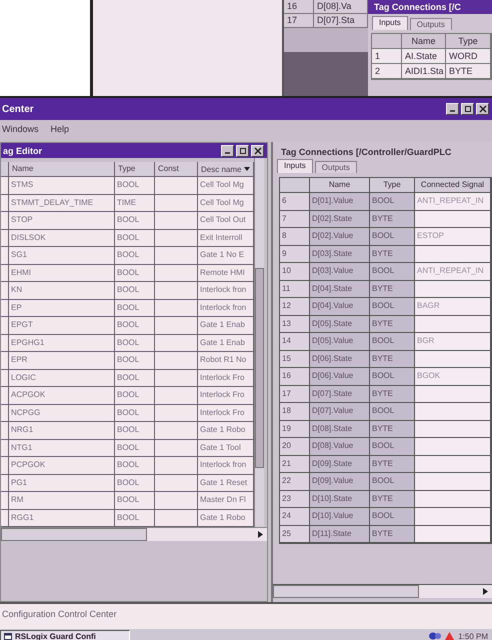 The width and height of the screenshot is (492, 640). Describe the element at coordinates (55, 636) in the screenshot. I see `taskbar-label: RSLogix Guard Confi` at that location.